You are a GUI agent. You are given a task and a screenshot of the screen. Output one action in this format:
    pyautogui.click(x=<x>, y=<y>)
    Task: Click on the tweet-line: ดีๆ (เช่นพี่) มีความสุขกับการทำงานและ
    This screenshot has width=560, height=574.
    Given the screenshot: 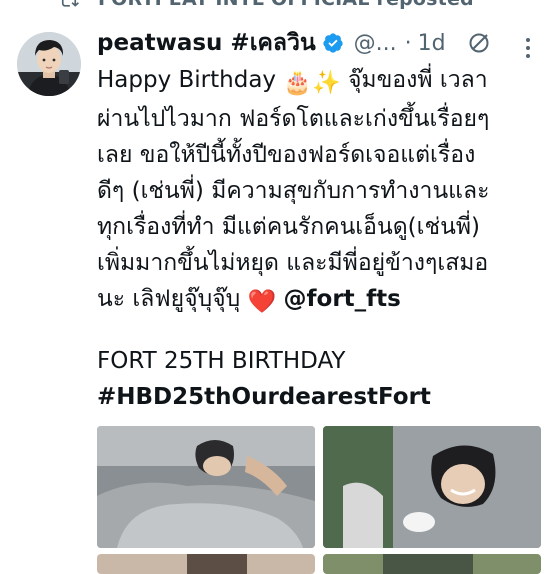 What is the action you would take?
    pyautogui.click(x=293, y=191)
    